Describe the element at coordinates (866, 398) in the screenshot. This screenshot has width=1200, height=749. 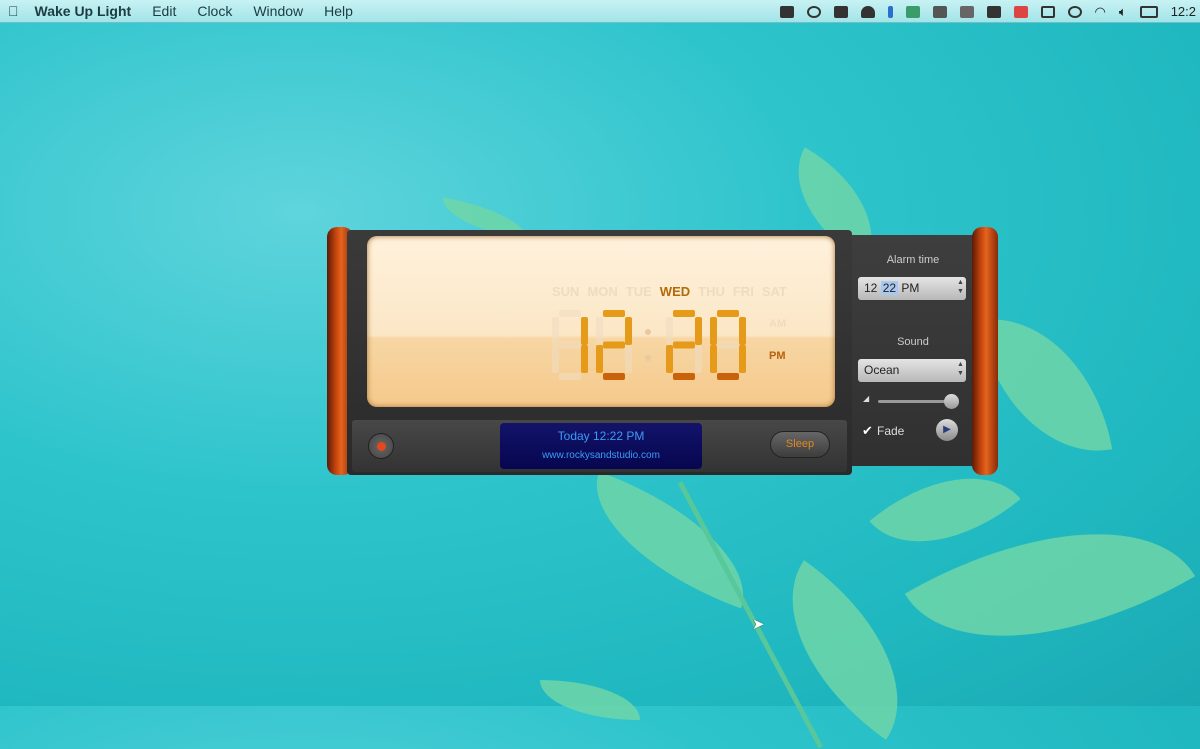
I see `volume-low-icon: ◢` at that location.